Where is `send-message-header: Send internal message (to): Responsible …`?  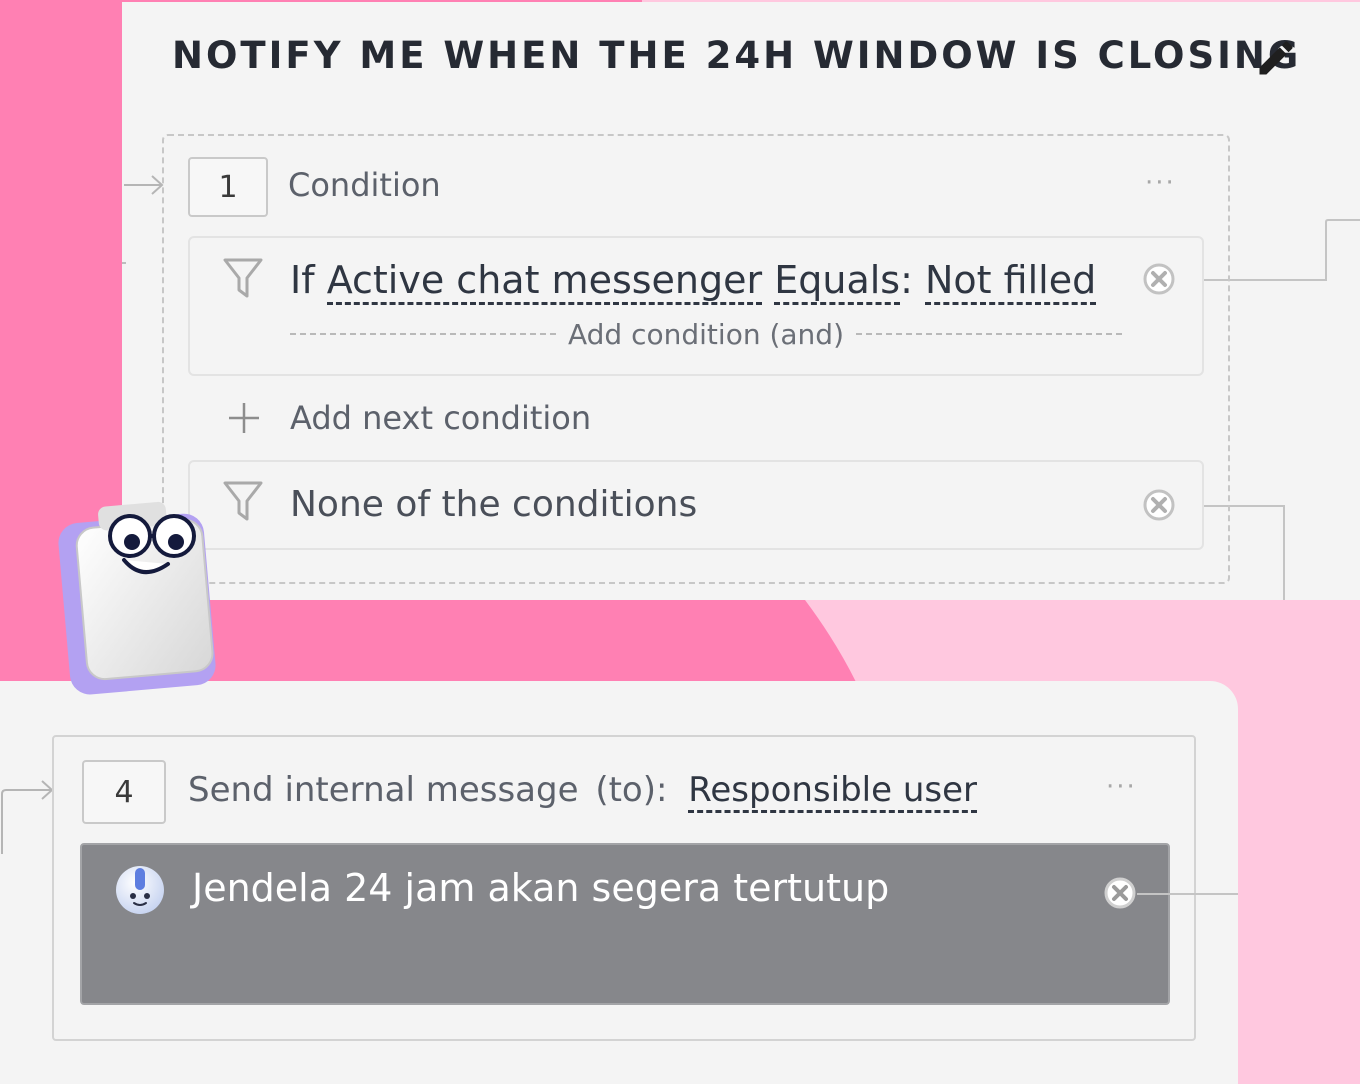 send-message-header: Send internal message (to): Responsible … is located at coordinates (582, 791).